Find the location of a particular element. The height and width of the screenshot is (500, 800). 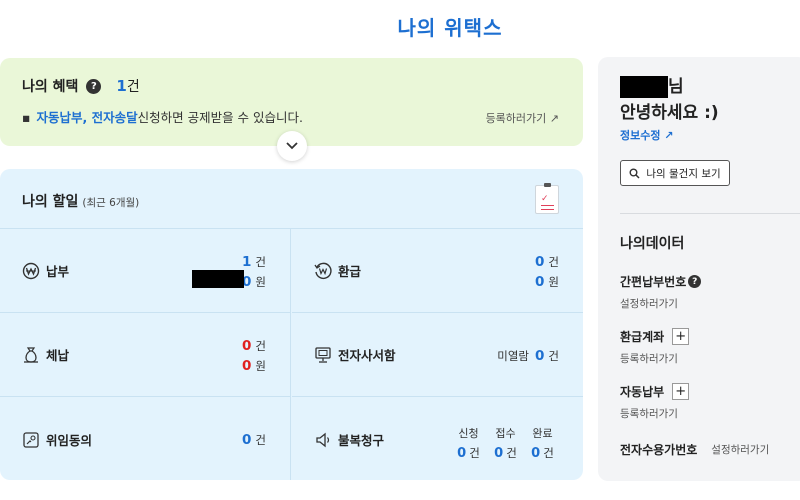

view-property-button: 나의 물건지 보기 is located at coordinates (675, 173).